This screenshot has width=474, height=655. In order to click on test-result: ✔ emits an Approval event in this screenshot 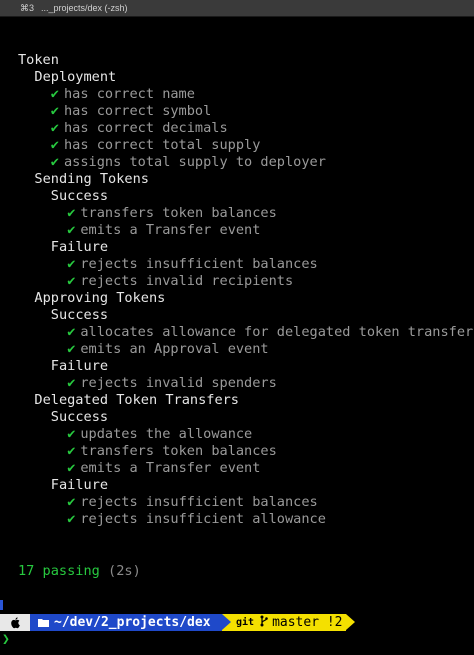, I will do `click(167, 349)`.